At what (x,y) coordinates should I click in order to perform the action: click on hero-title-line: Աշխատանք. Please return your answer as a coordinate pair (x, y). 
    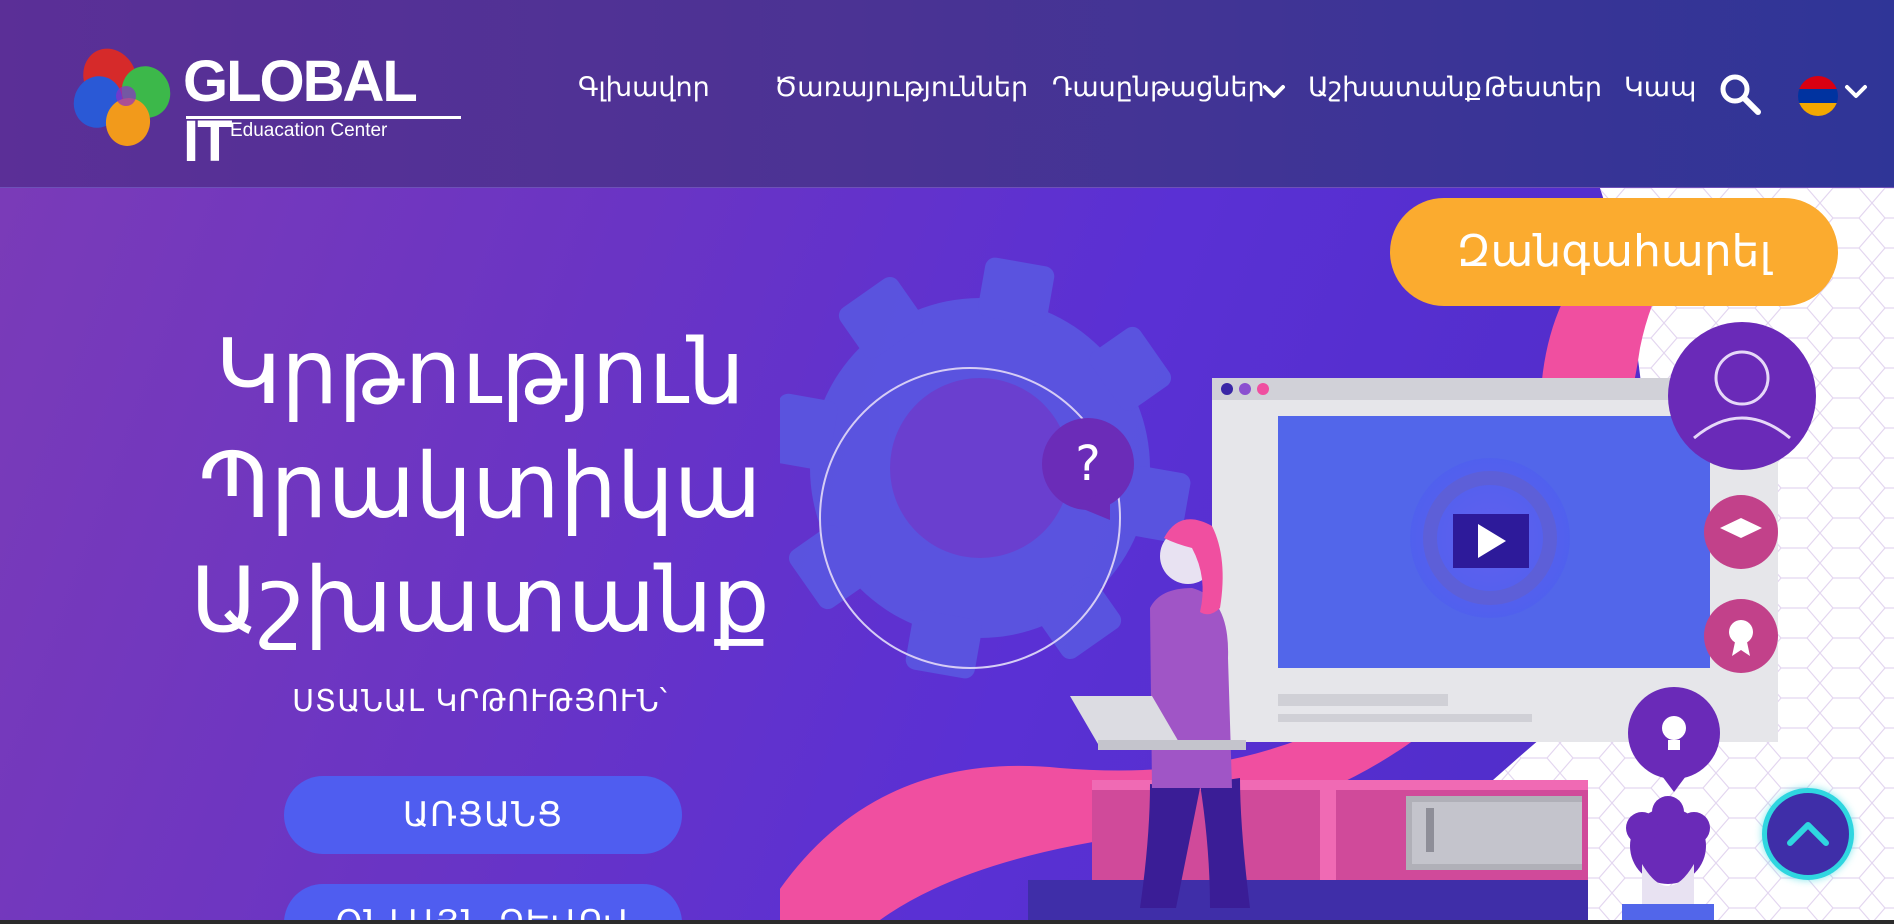
    Looking at the image, I should click on (480, 600).